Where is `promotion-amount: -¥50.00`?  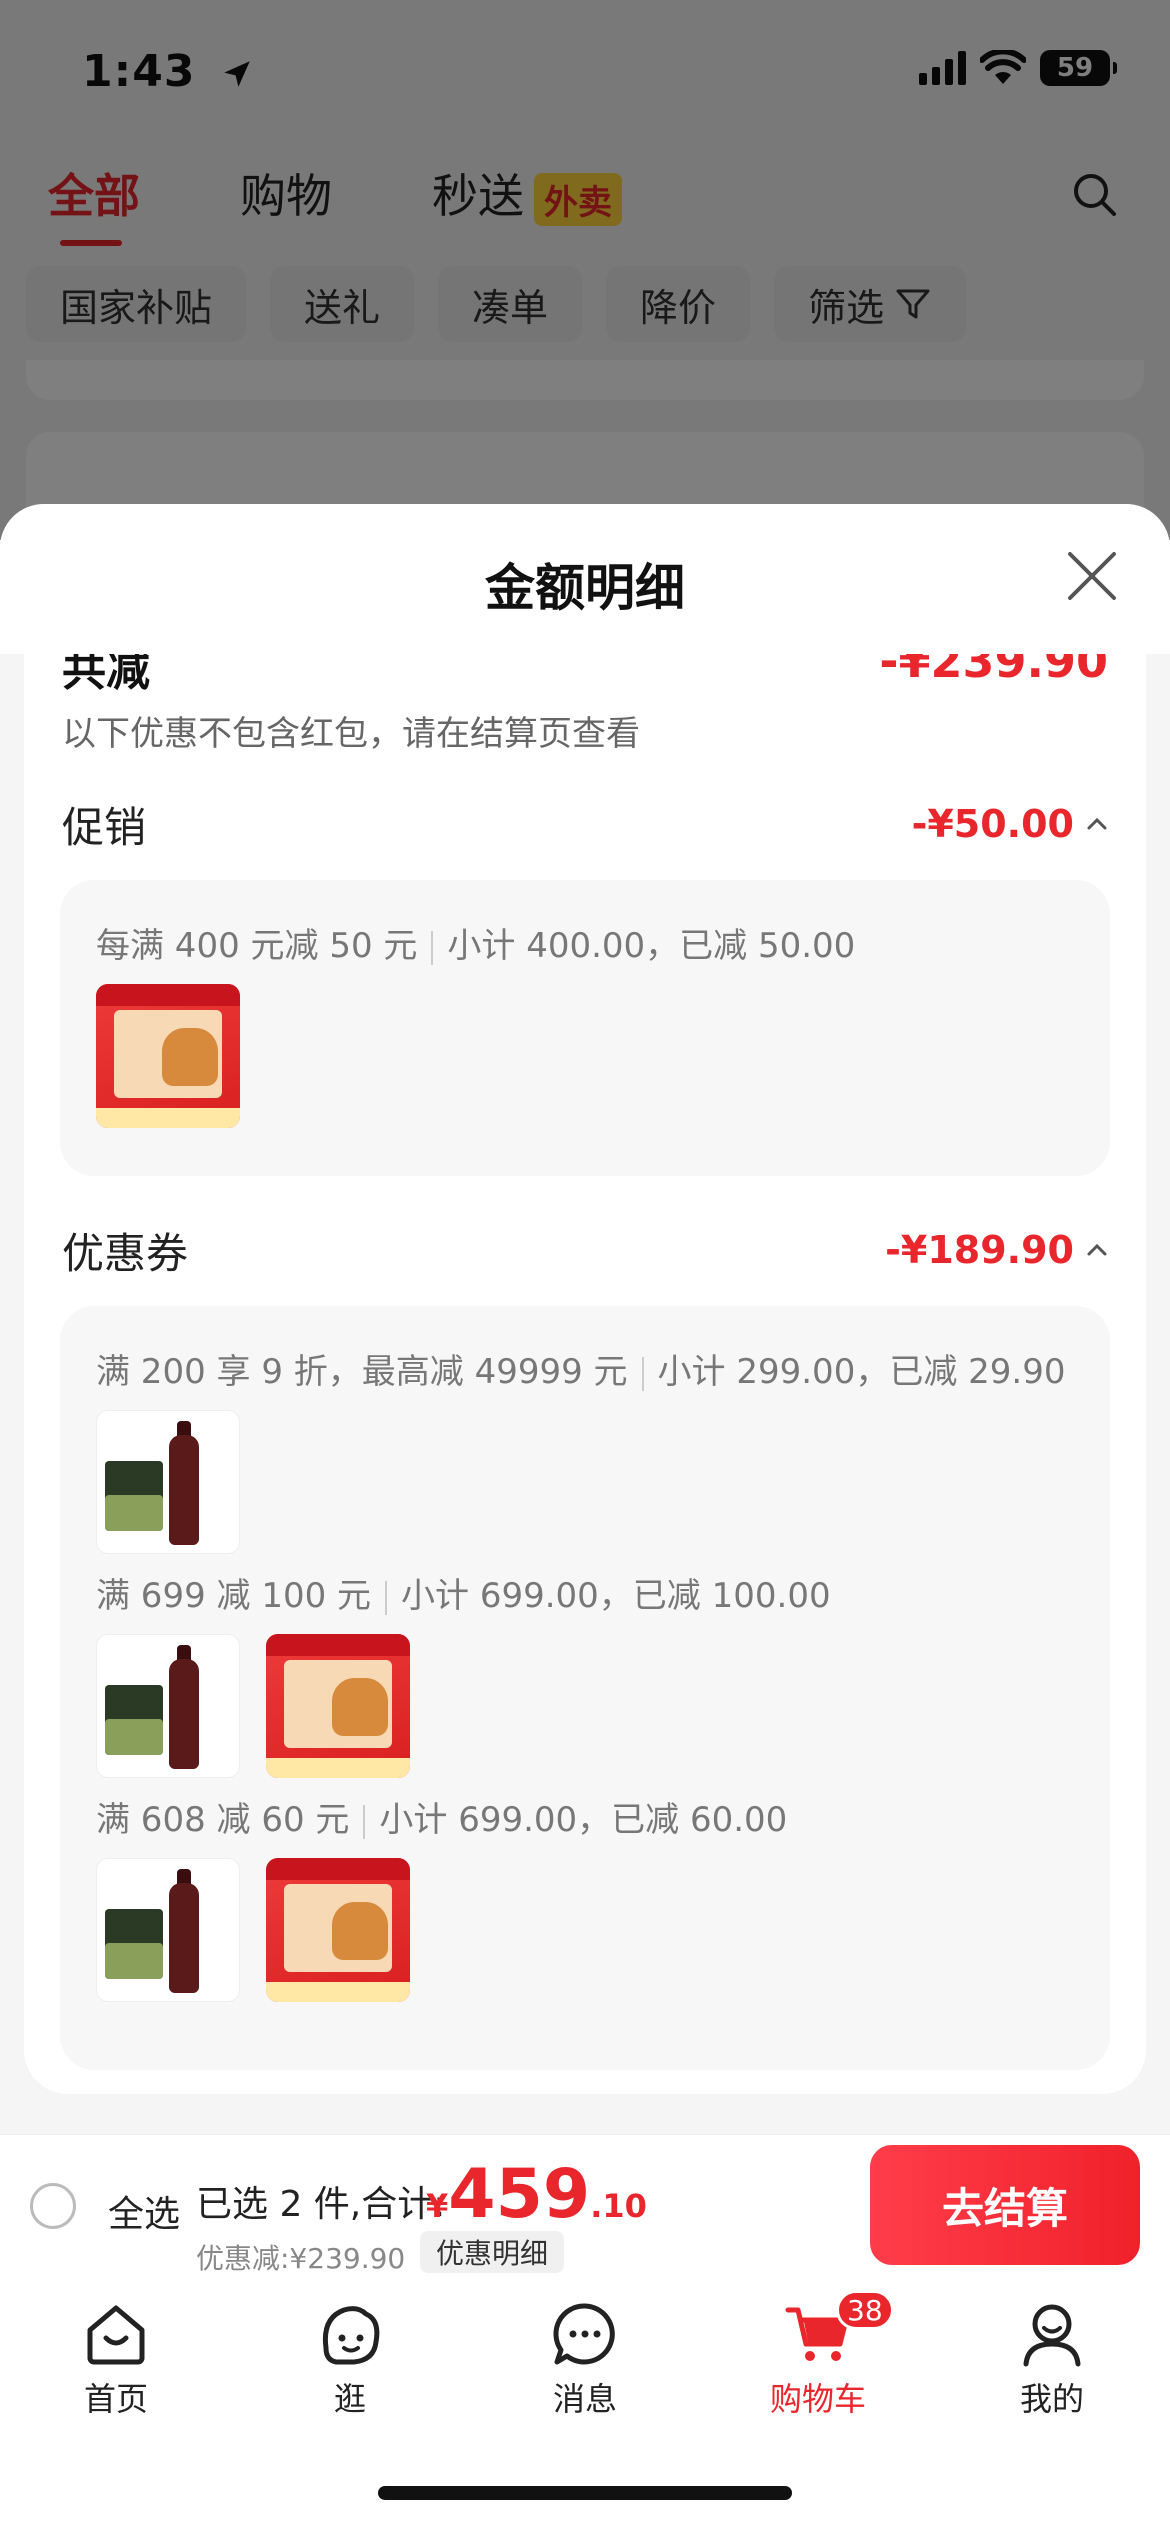
promotion-amount: -¥50.00 is located at coordinates (992, 824).